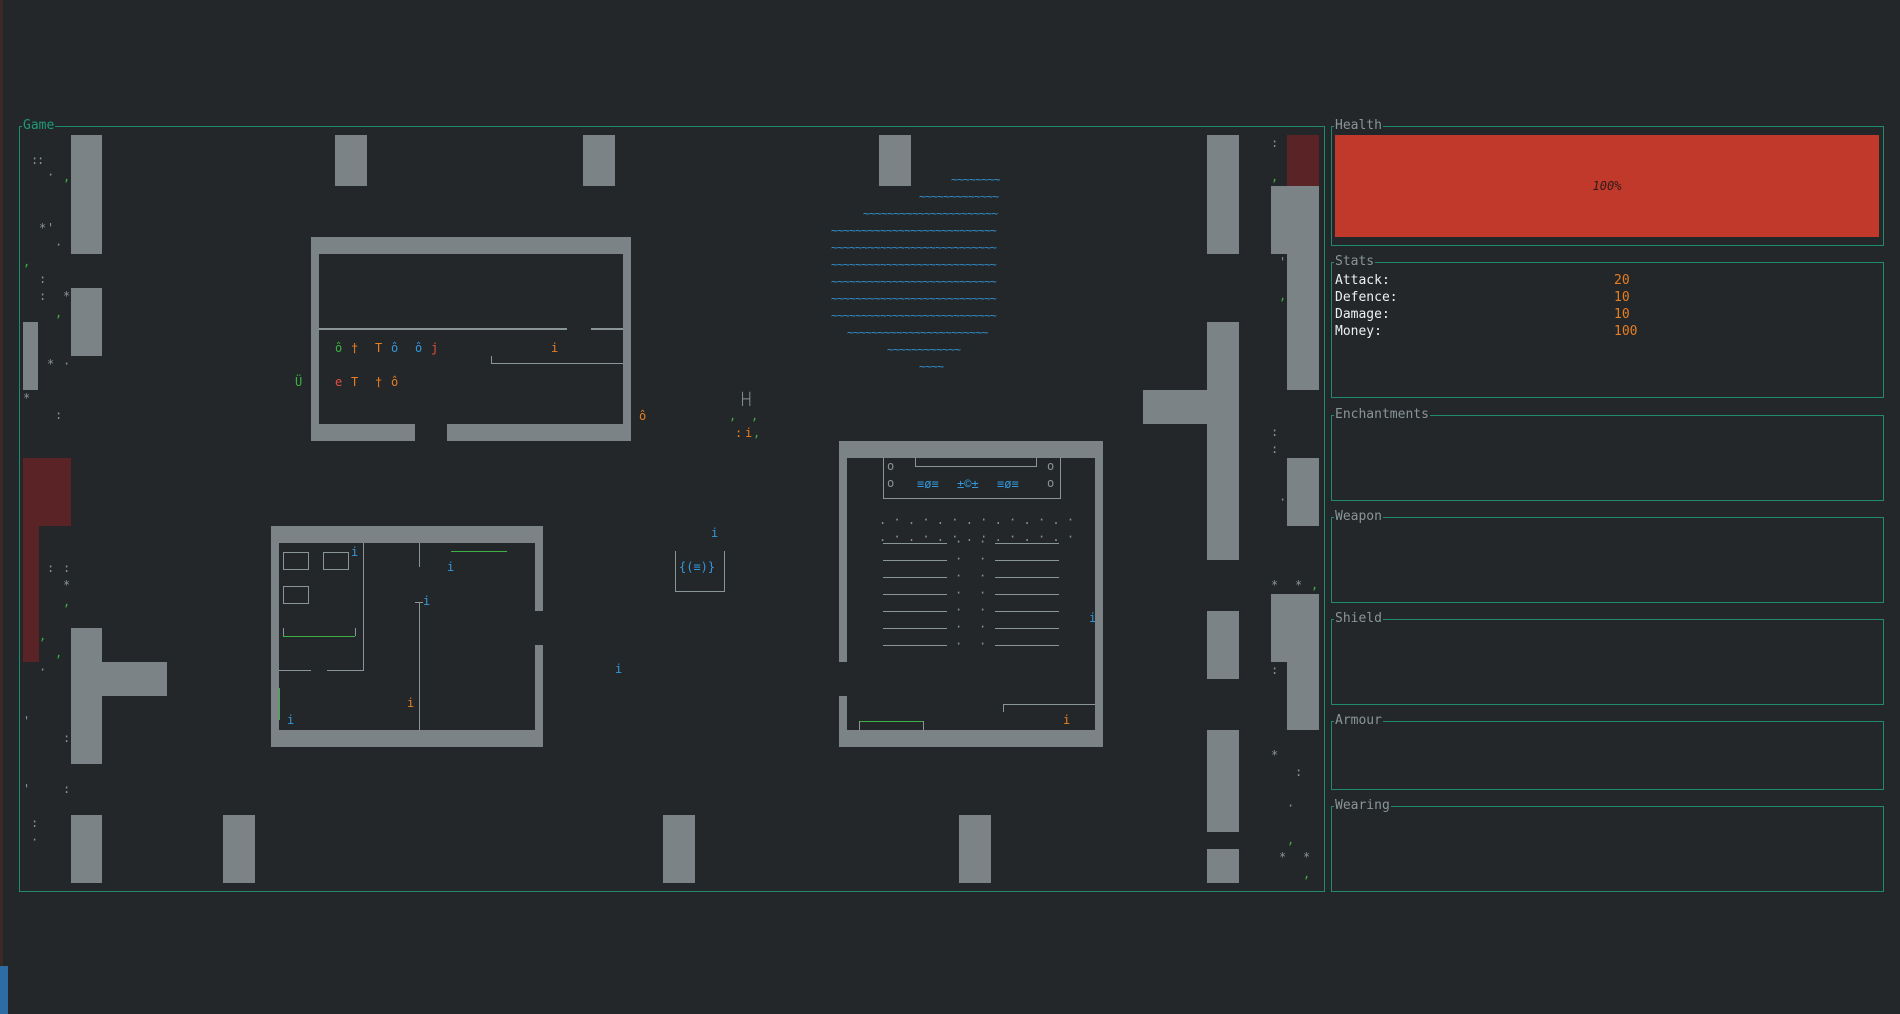  I want to click on item-e: e, so click(339, 382).